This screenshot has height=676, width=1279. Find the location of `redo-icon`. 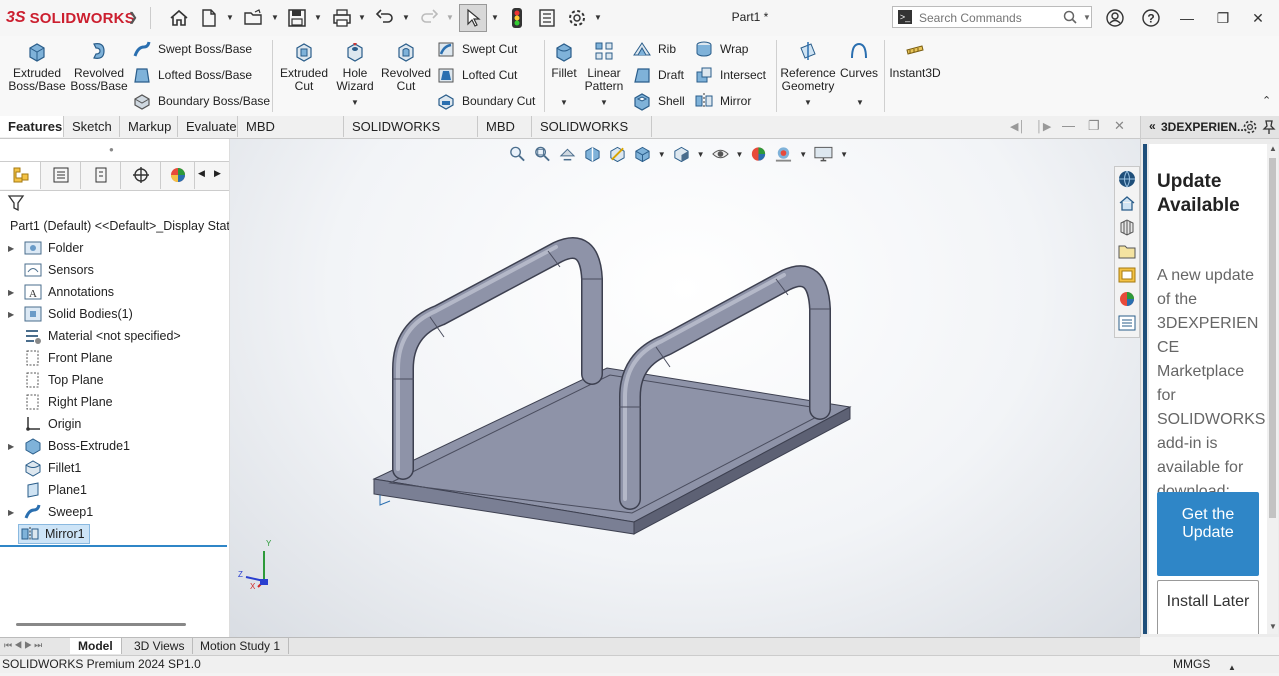

redo-icon is located at coordinates (429, 18).